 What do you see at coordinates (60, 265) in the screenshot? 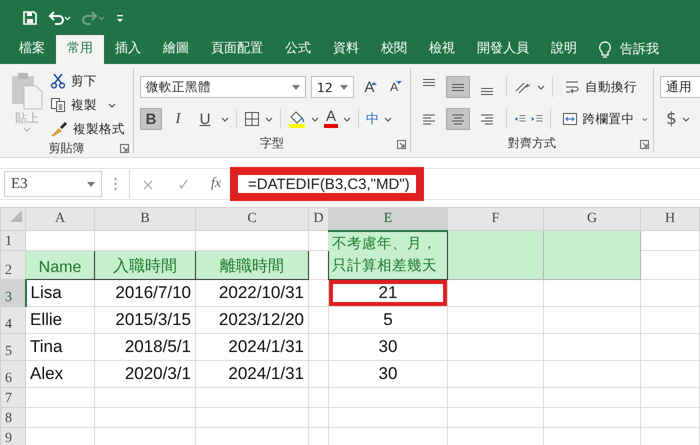
I see `table-header-cell: Name` at bounding box center [60, 265].